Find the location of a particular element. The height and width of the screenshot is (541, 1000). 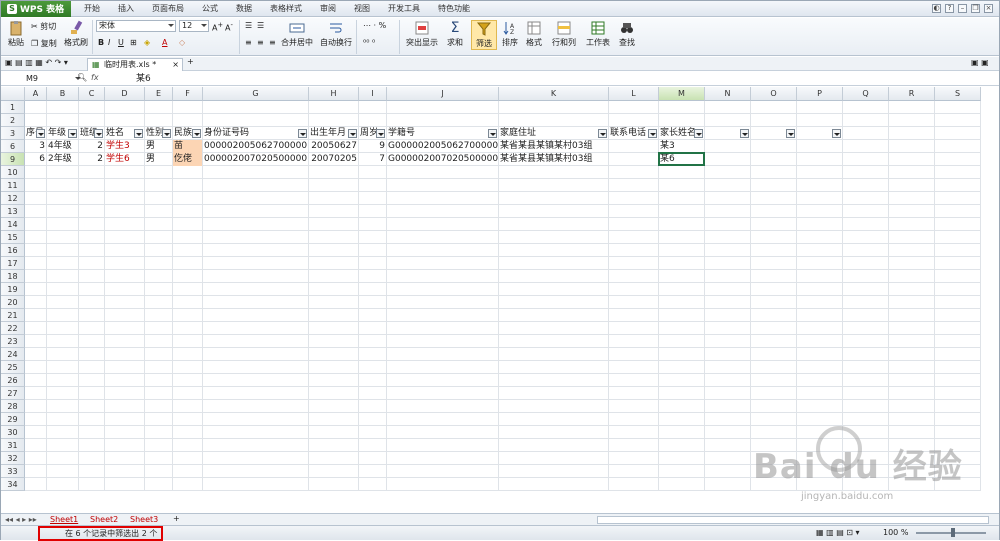

filter-dropdown-c-icon is located at coordinates (98, 133).